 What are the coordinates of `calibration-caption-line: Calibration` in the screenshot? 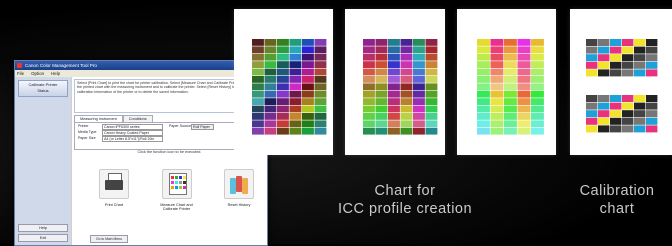 It's located at (617, 191).